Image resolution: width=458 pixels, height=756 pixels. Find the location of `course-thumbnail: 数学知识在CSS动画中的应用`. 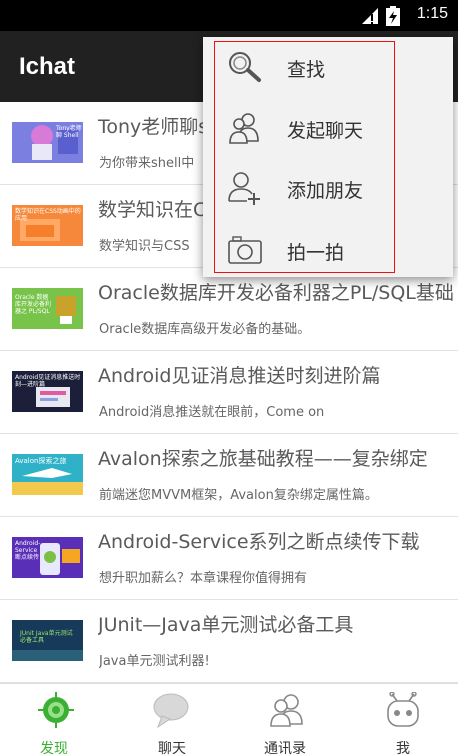

course-thumbnail: 数学知识在CSS动画中的应用 is located at coordinates (47, 225).